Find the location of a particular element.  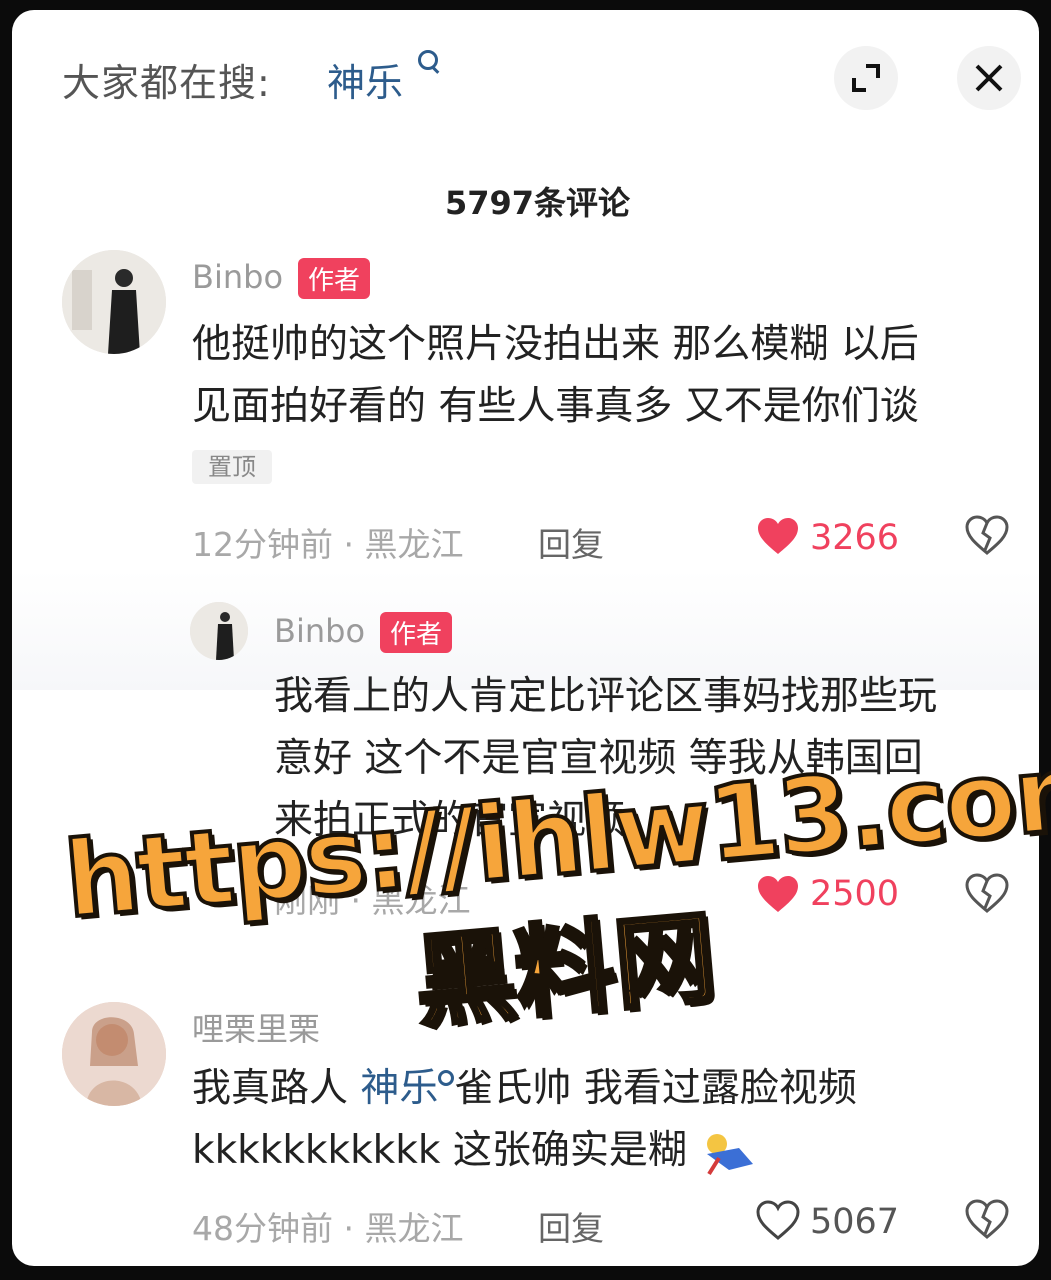

like-count: 5067 is located at coordinates (855, 1222).